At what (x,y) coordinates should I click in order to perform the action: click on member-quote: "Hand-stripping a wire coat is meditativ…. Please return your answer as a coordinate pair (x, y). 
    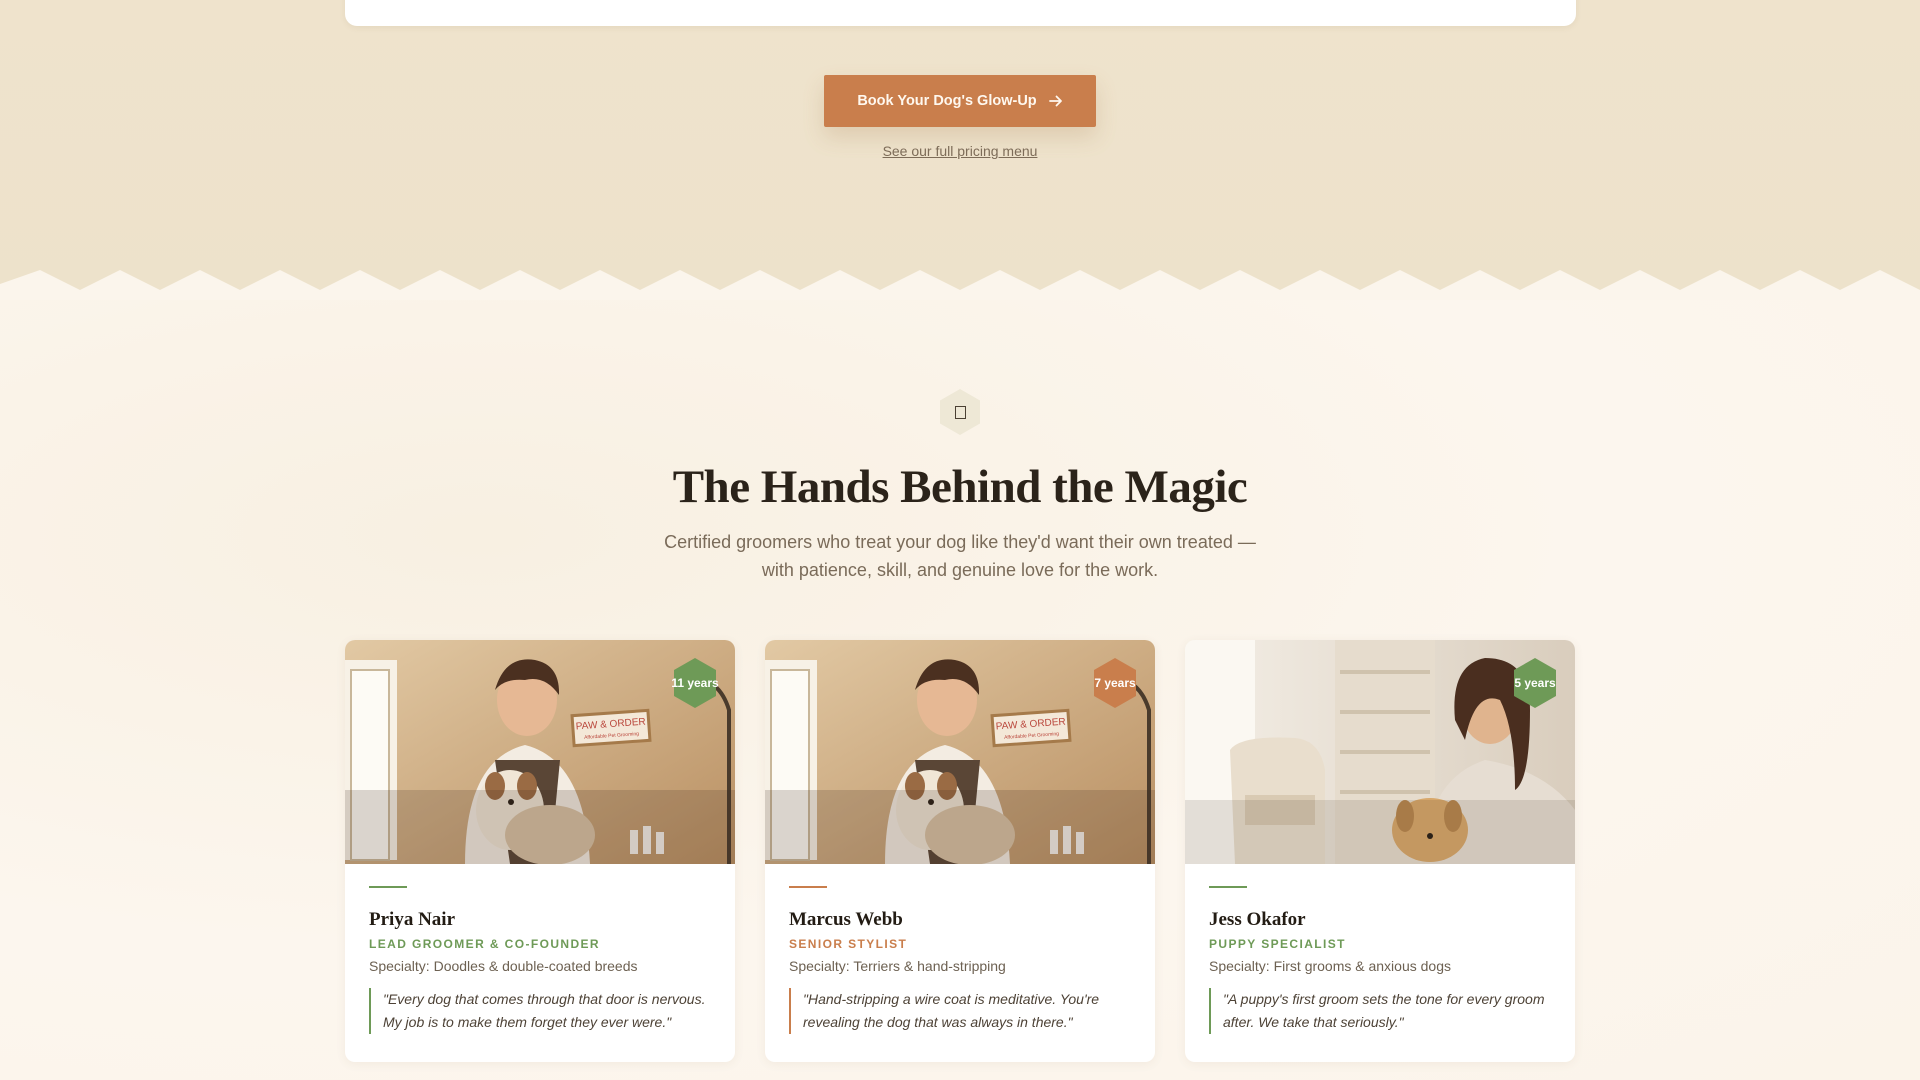
    Looking at the image, I should click on (960, 1011).